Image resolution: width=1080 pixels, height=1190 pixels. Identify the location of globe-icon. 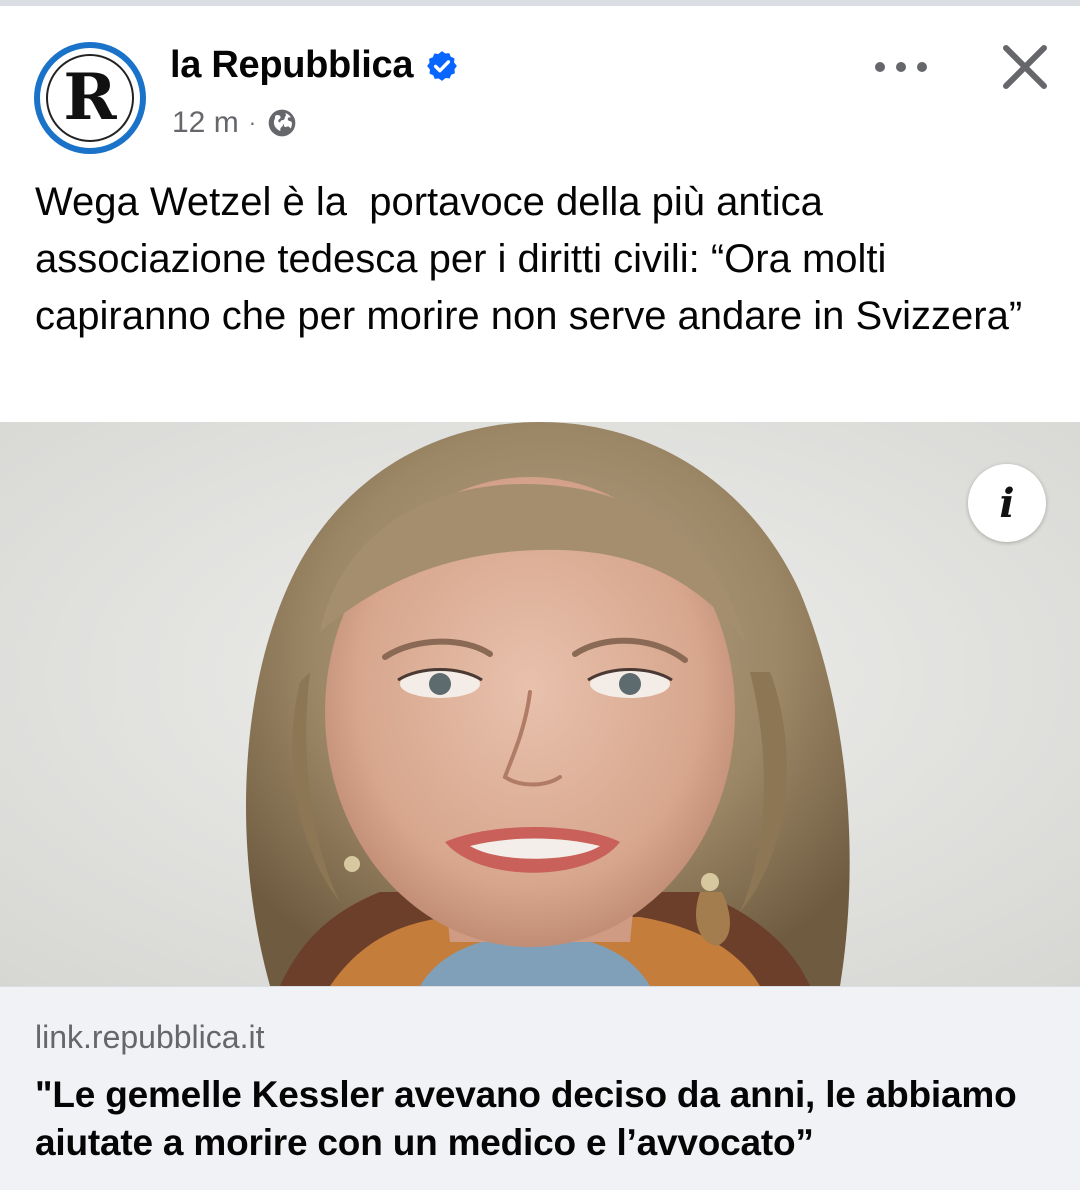
(282, 123).